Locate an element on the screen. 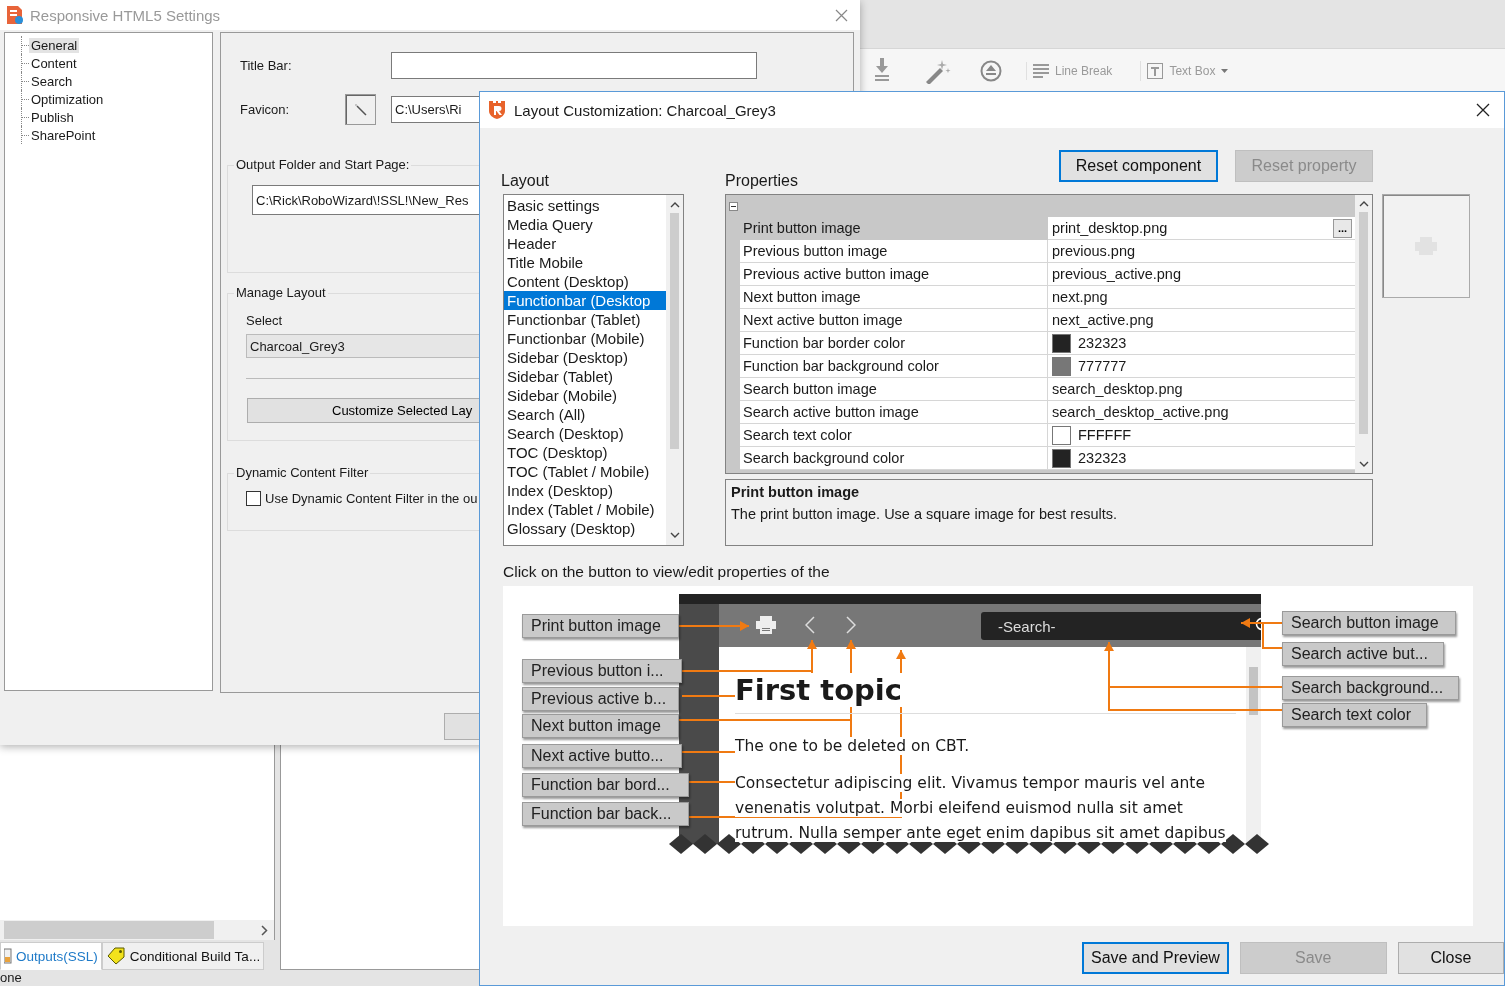 Image resolution: width=1505 pixels, height=986 pixels. group-heading: Manage Layout is located at coordinates (281, 292).